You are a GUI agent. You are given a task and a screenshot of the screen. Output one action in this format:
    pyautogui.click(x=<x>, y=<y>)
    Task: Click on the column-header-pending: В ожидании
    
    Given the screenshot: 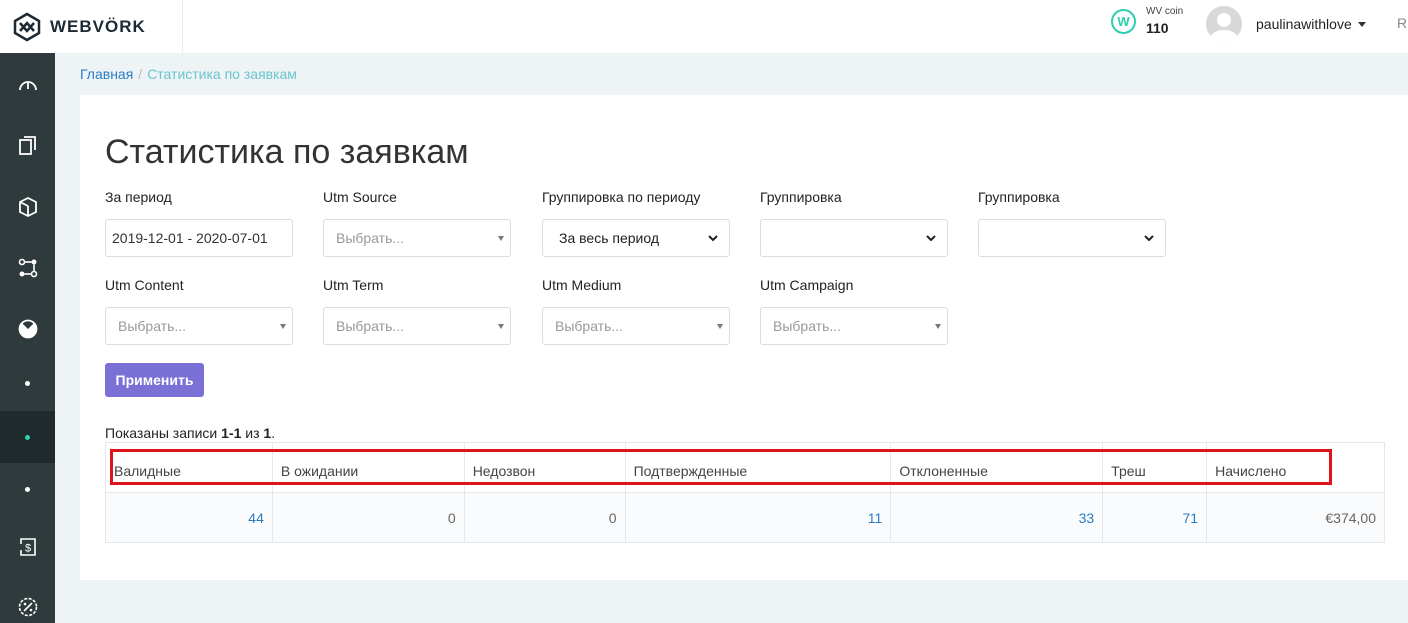 What is the action you would take?
    pyautogui.click(x=368, y=467)
    